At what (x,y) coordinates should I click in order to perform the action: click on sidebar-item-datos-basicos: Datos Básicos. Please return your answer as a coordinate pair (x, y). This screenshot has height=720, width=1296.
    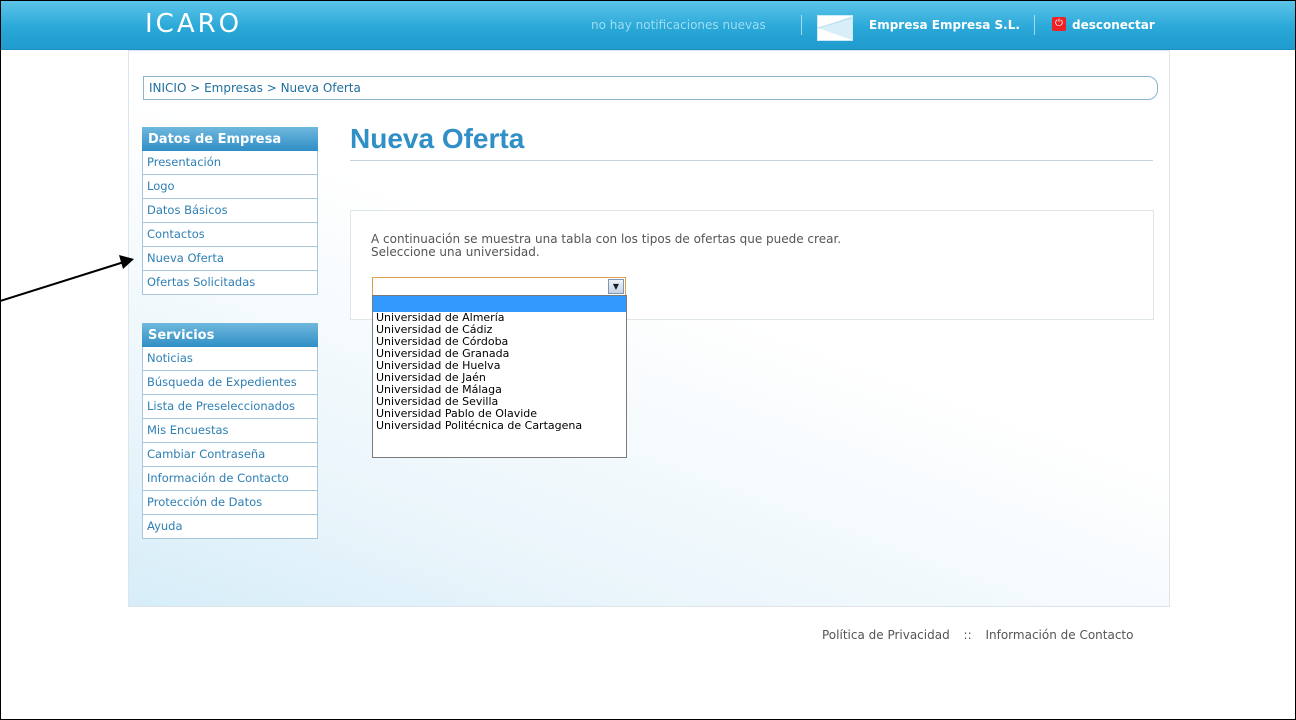
    Looking at the image, I should click on (230, 211).